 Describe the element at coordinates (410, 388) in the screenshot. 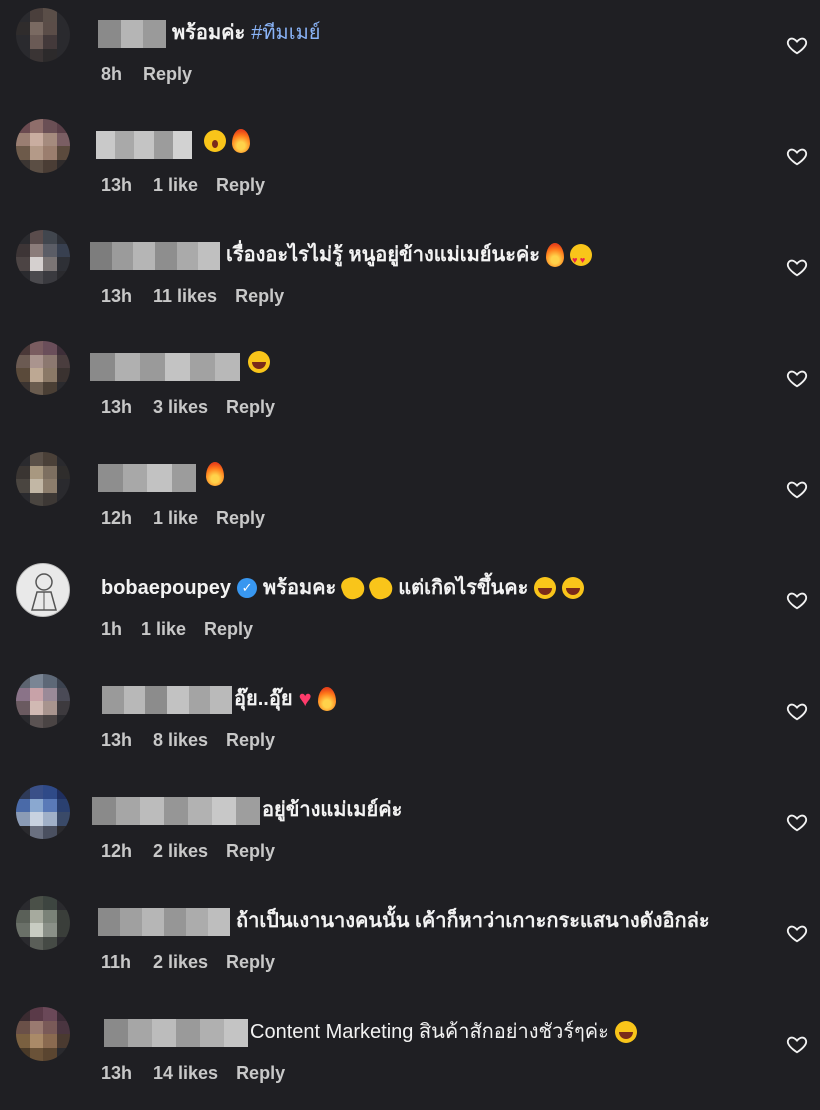

I see `comment-row: 13h 3 likes Reply` at that location.